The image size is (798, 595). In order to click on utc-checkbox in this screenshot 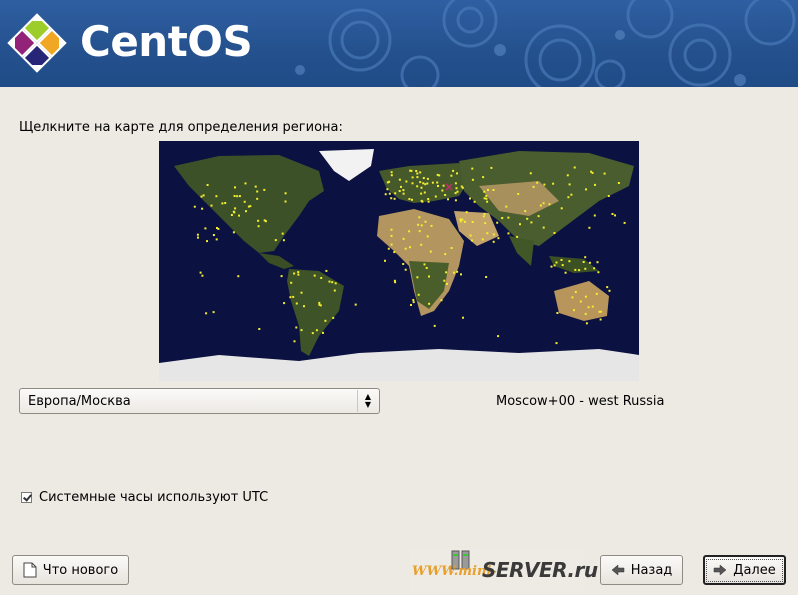, I will do `click(26, 497)`.